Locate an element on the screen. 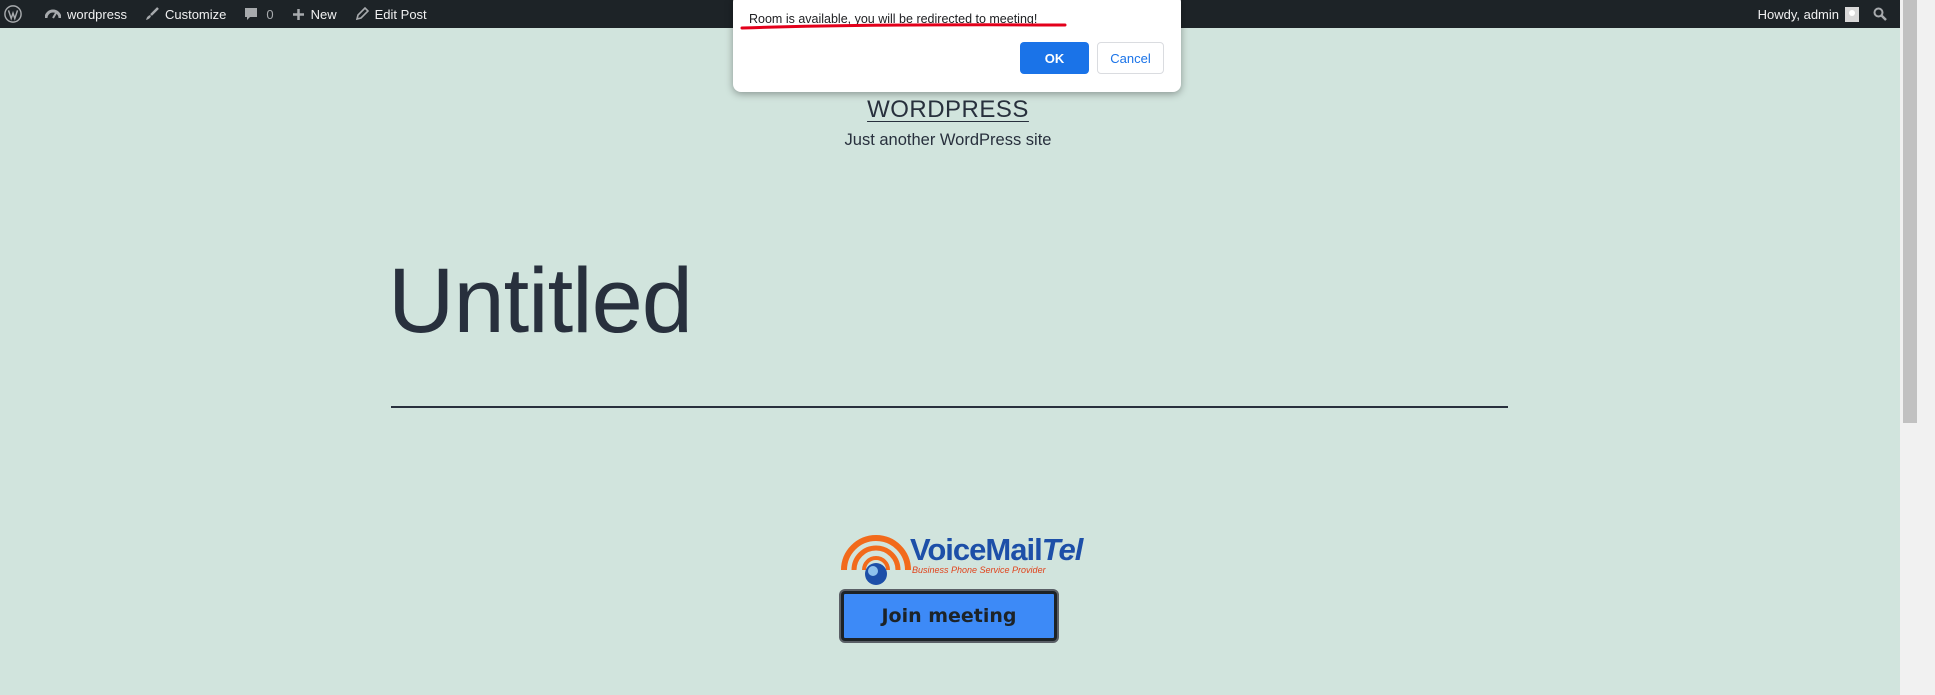  site-name-menu: wordpress is located at coordinates (86, 14).